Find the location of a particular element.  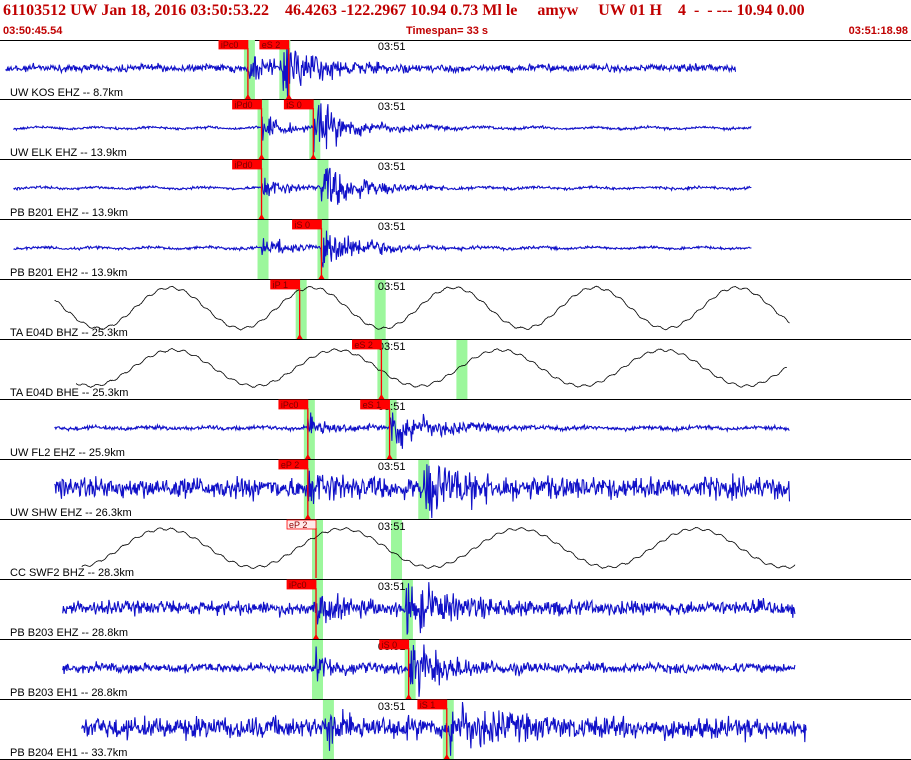

trace-panel: 03:51 eP 2 CC SWF2 BHZ -- 28.3km is located at coordinates (455, 549).